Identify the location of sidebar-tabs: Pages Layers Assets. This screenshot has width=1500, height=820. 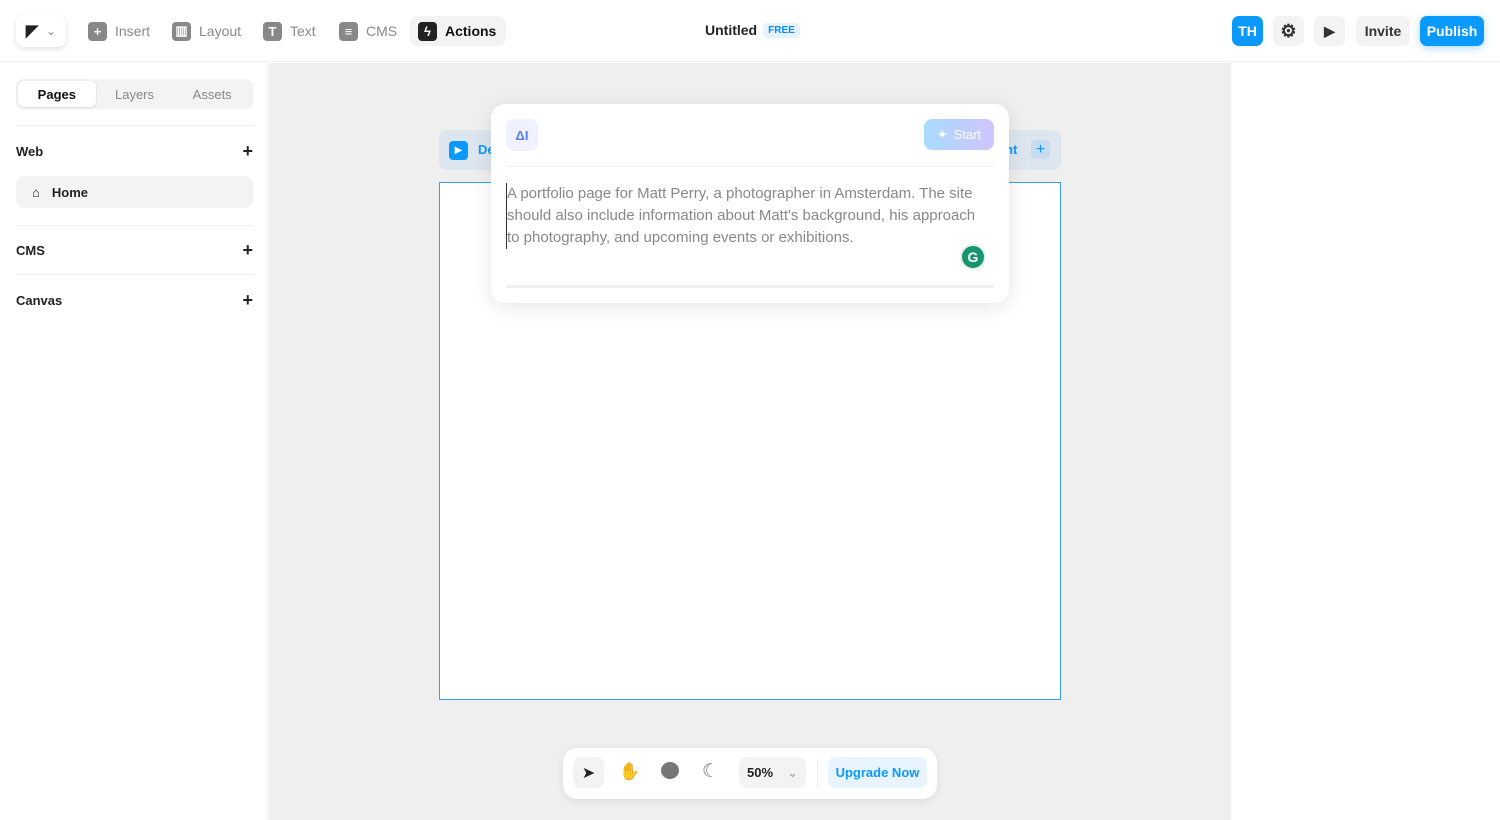
(134, 94).